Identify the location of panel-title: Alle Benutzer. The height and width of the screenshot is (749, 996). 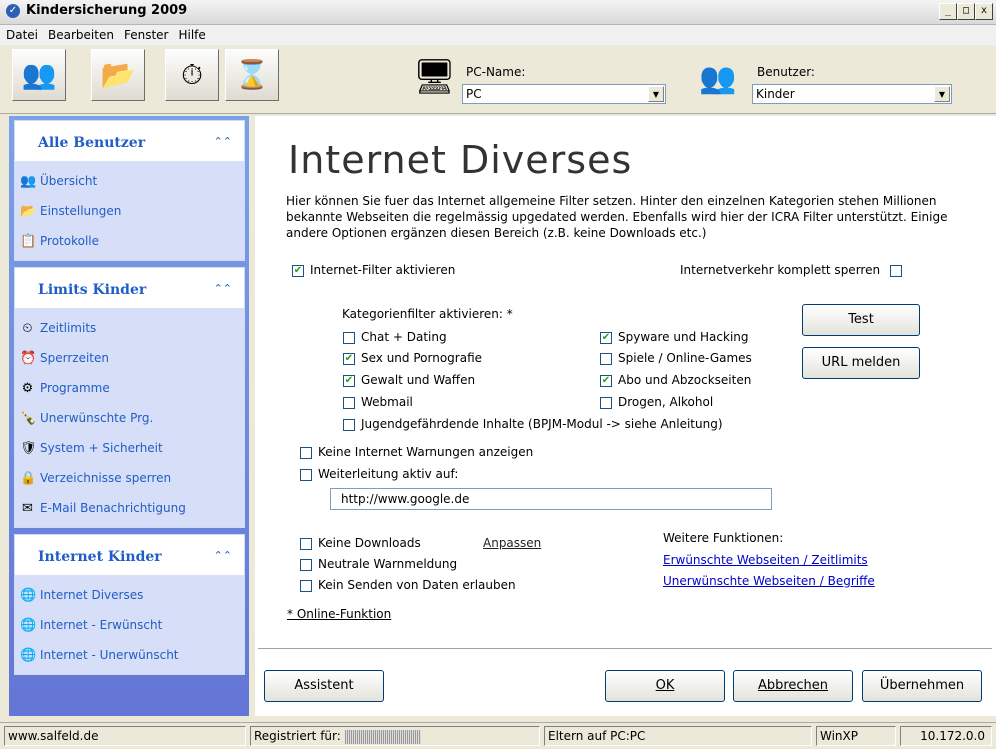
(92, 143).